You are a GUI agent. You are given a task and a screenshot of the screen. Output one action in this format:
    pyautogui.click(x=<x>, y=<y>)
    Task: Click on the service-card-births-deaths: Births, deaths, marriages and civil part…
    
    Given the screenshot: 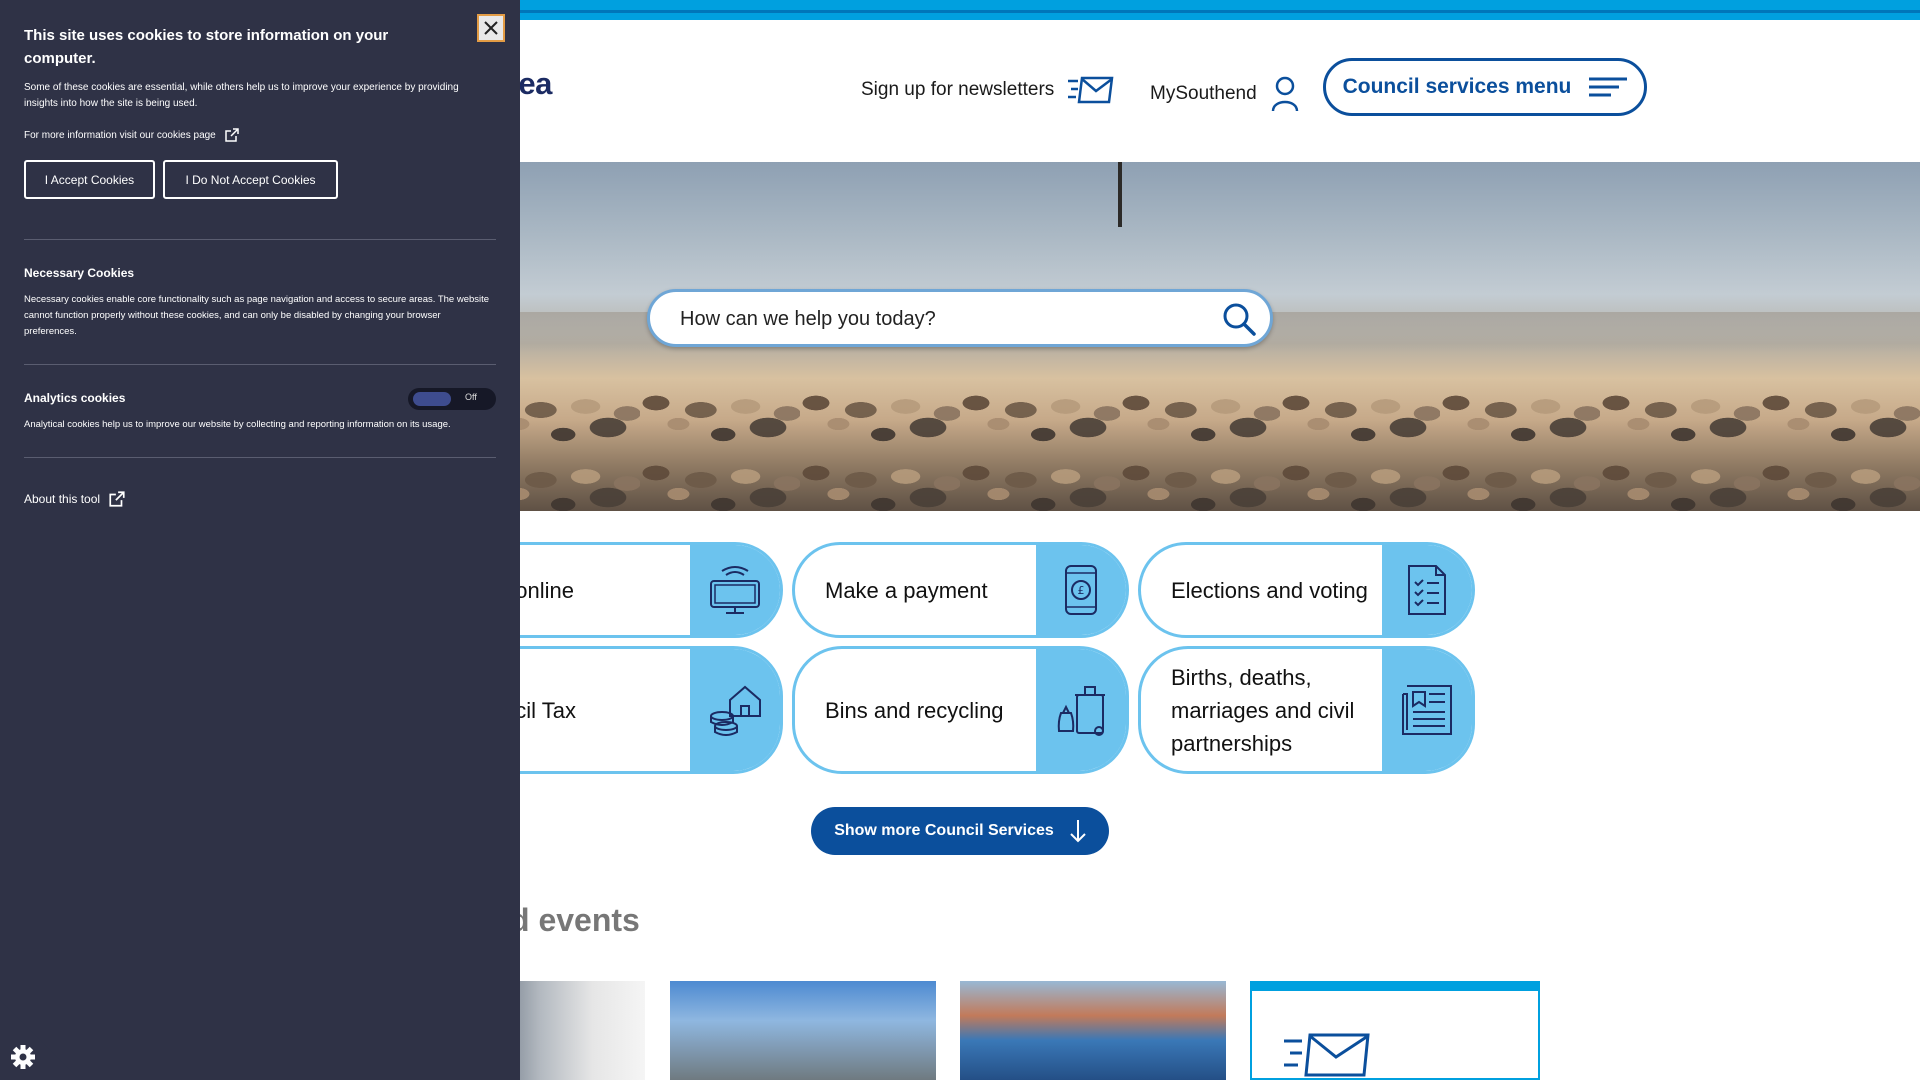 What is the action you would take?
    pyautogui.click(x=1306, y=710)
    